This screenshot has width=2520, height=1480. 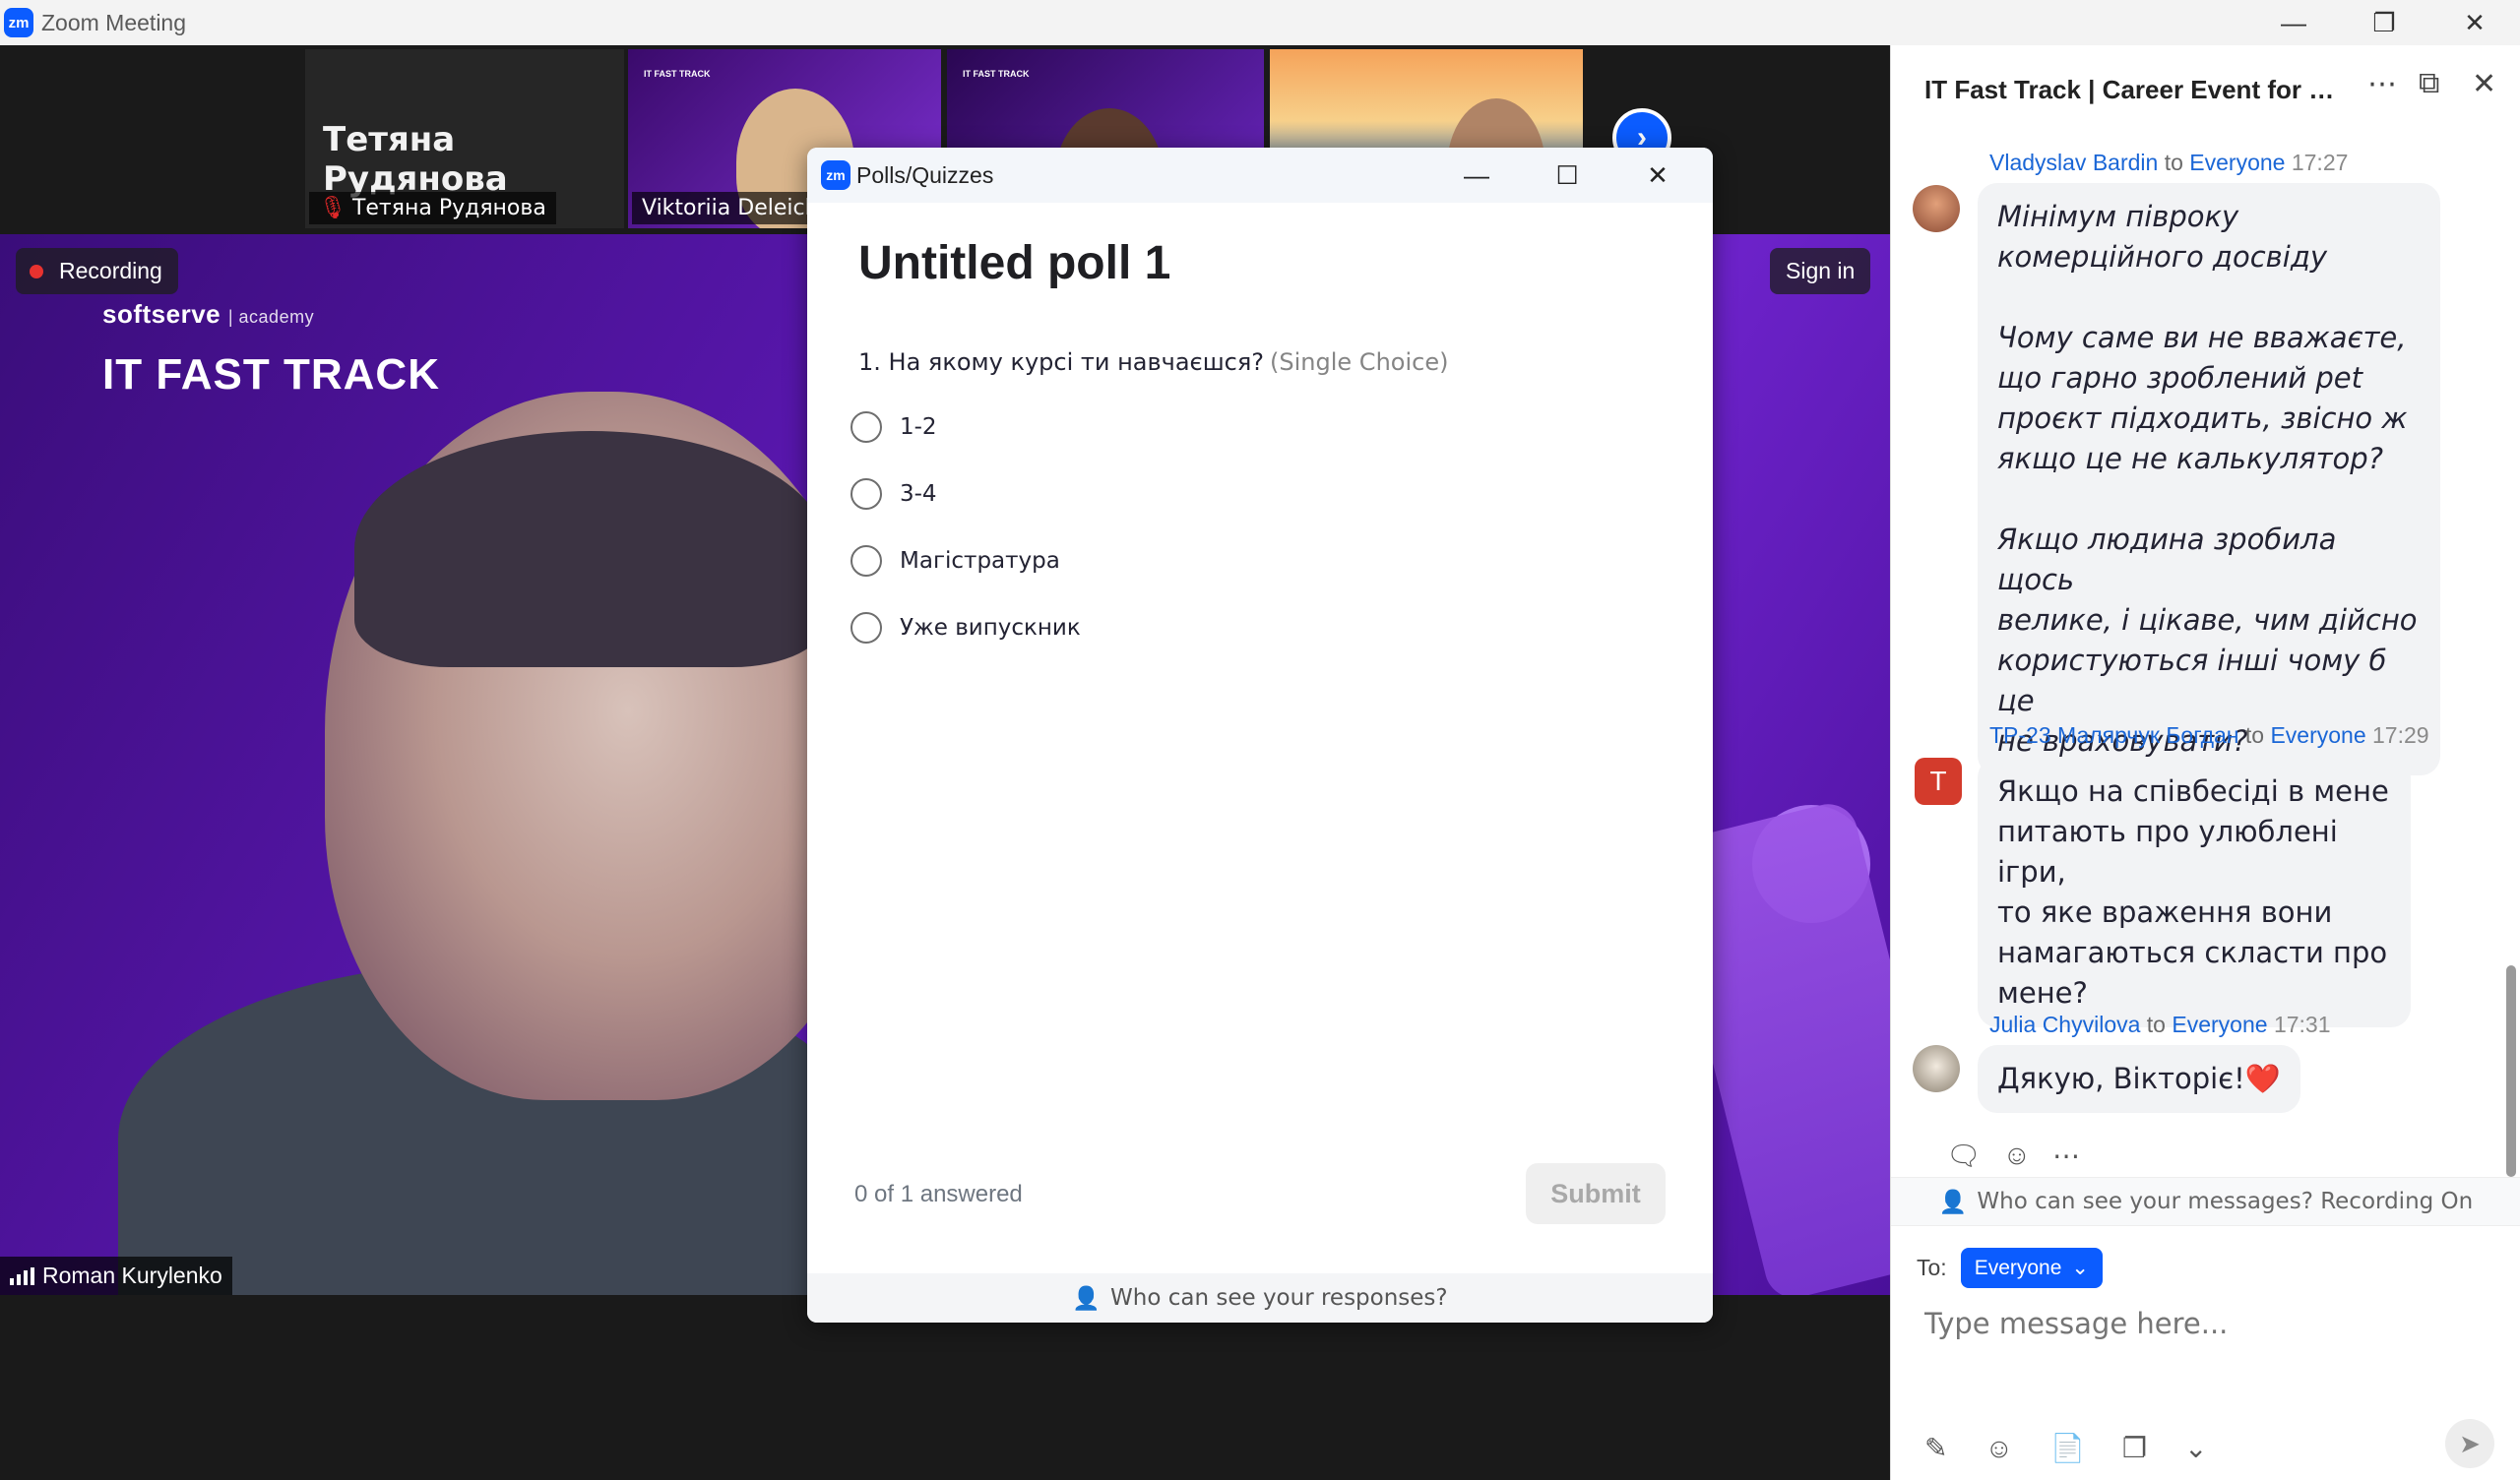 I want to click on maximize-icon: ☐, so click(x=1567, y=175).